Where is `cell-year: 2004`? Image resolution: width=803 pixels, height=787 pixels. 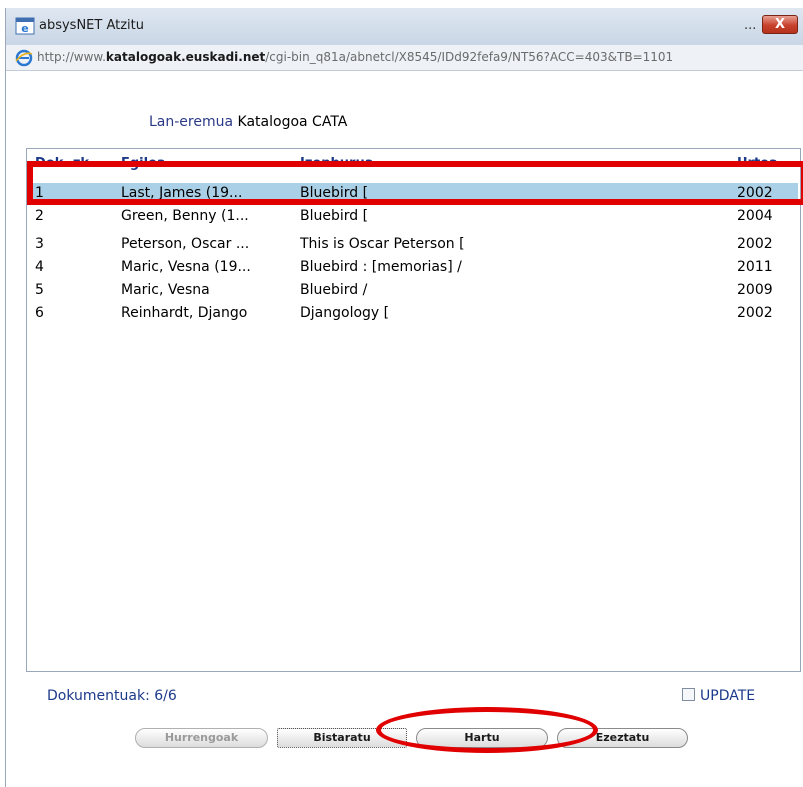
cell-year: 2004 is located at coordinates (755, 216).